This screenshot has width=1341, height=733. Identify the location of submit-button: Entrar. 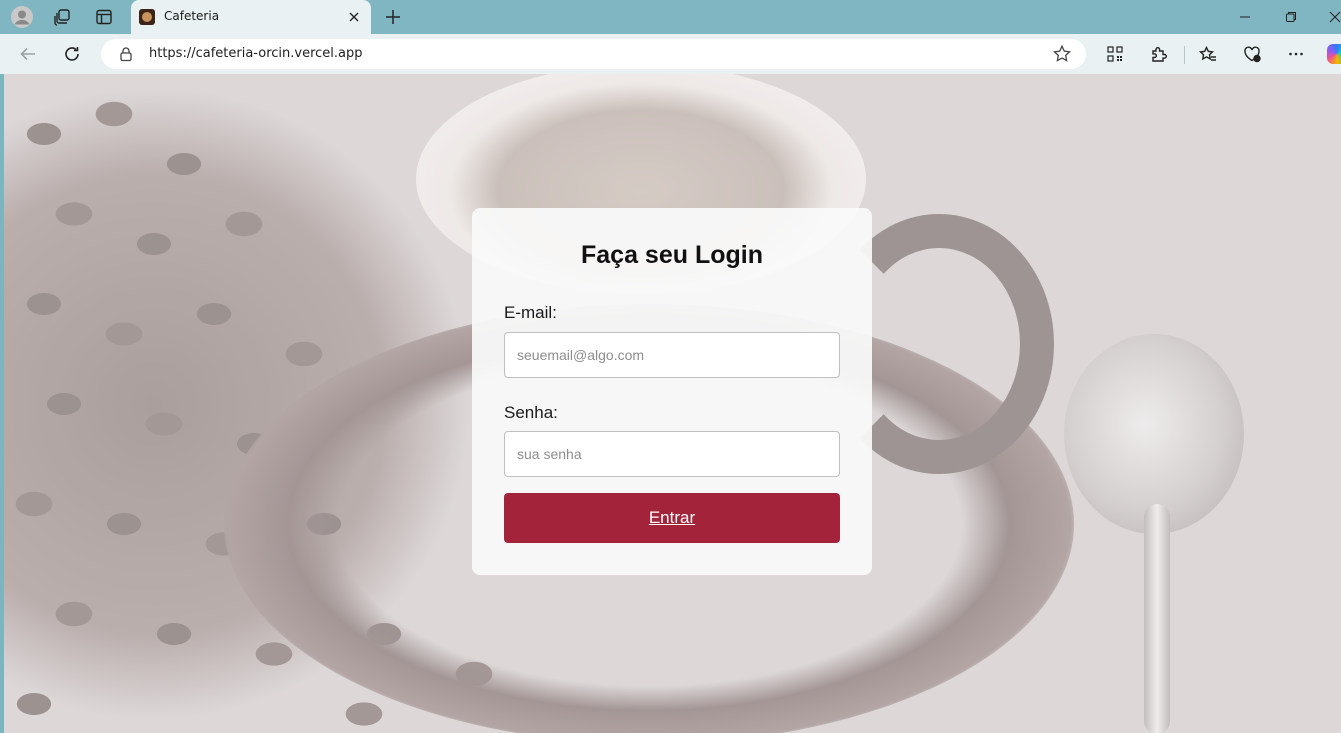
(672, 518).